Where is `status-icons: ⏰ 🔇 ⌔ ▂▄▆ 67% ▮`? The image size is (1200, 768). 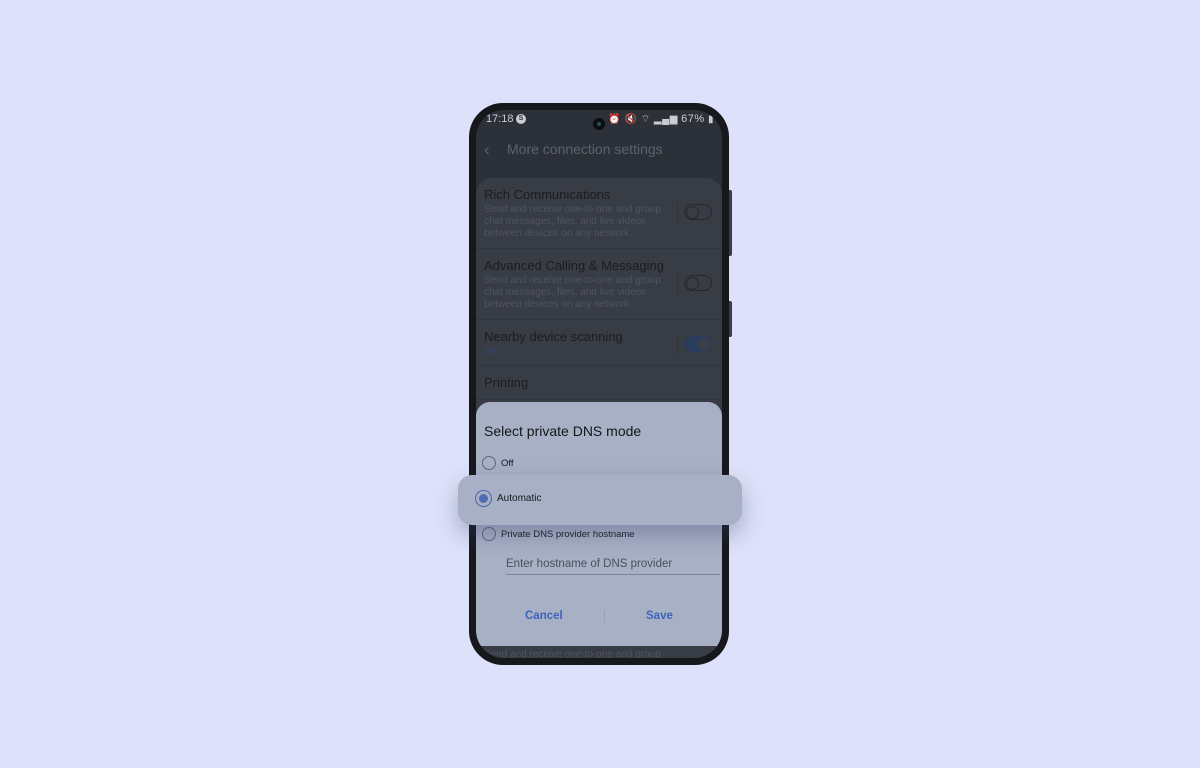 status-icons: ⏰ 🔇 ⌔ ▂▄▆ 67% ▮ is located at coordinates (661, 119).